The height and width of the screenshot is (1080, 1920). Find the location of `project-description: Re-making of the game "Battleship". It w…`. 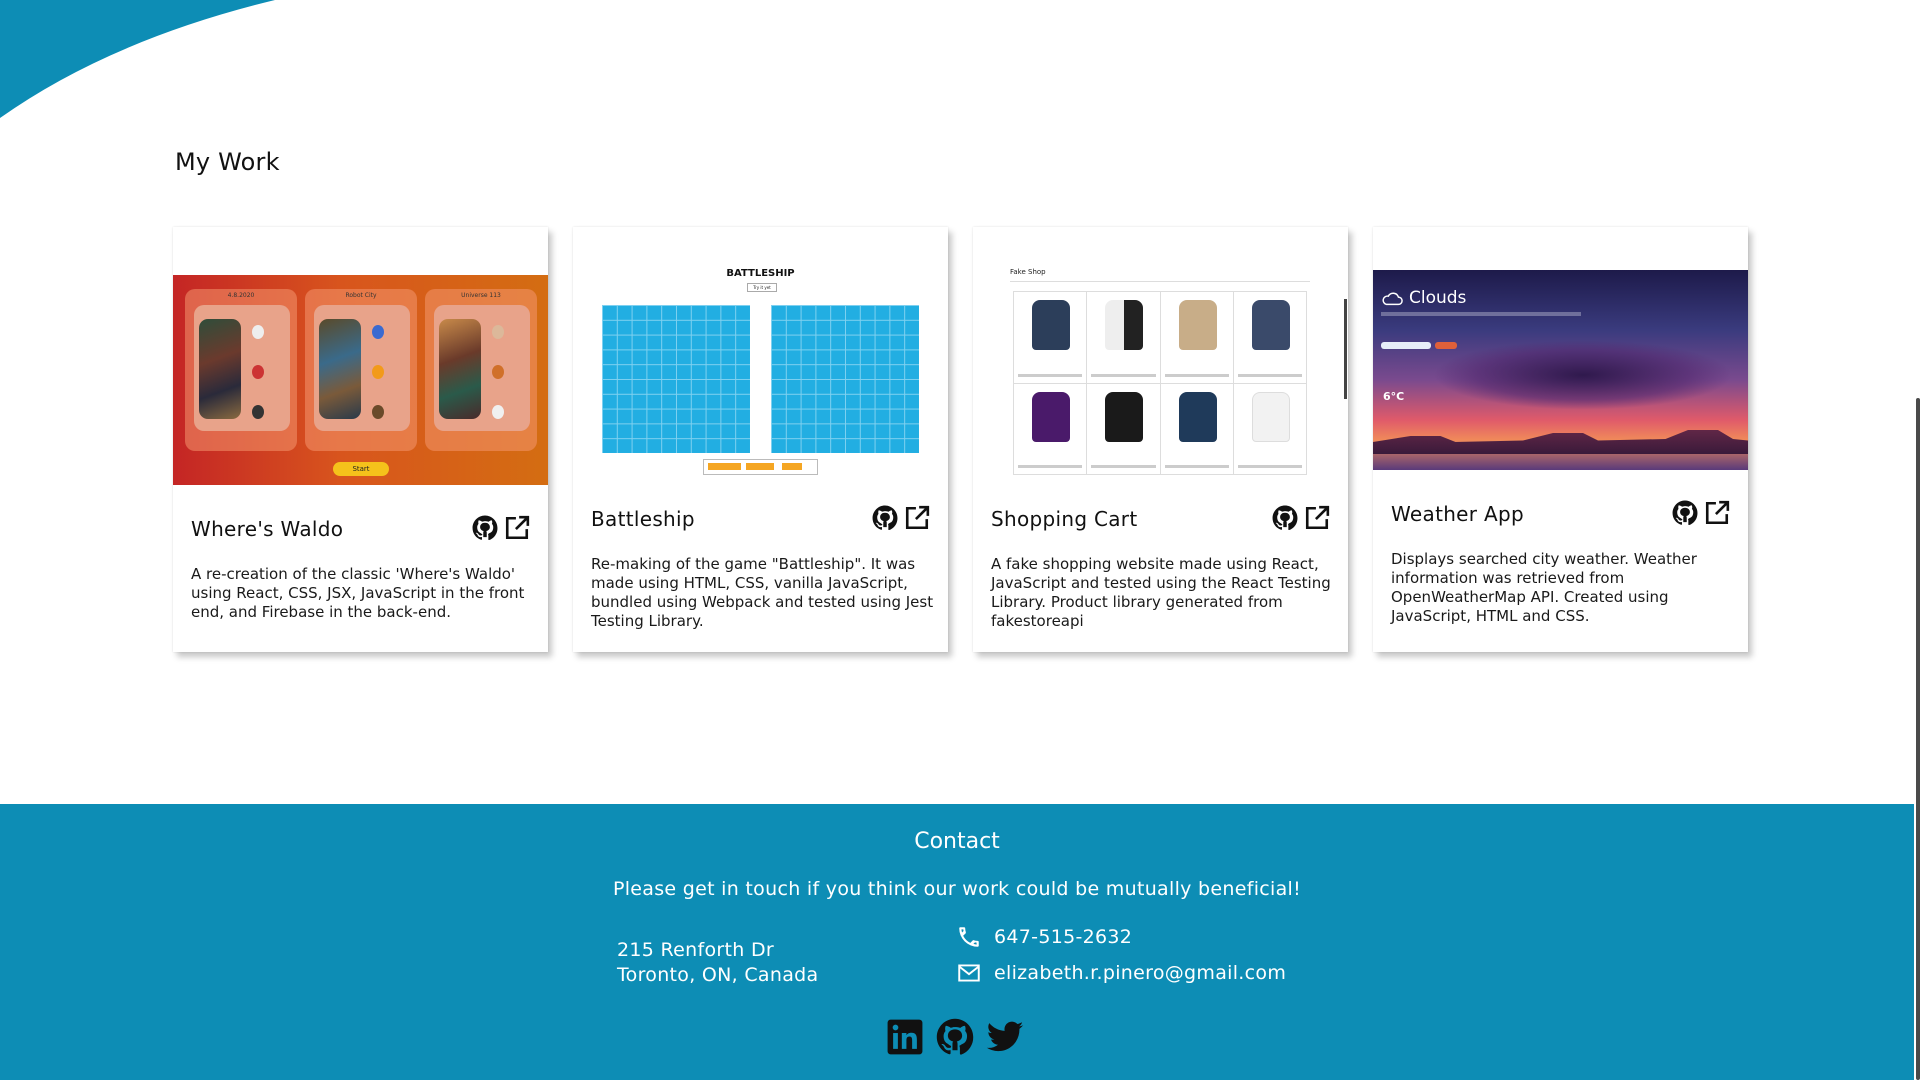

project-description: Re-making of the game "Battleship". It w… is located at coordinates (762, 592).